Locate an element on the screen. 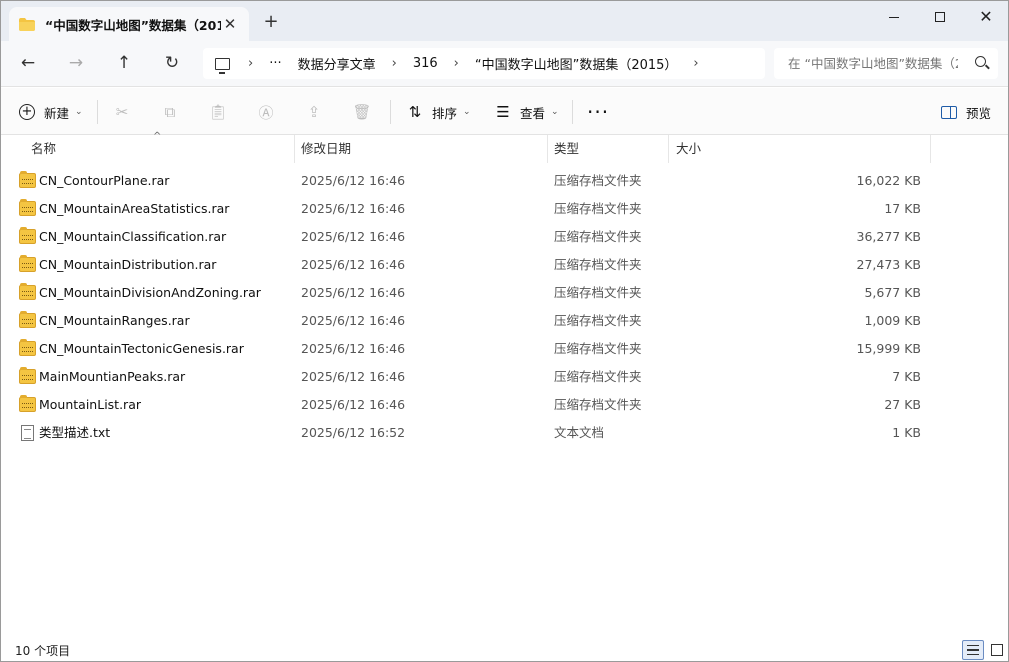 The image size is (1009, 662). breadcrumb-item: “中国数字山地图”数据集（2015） is located at coordinates (576, 63).